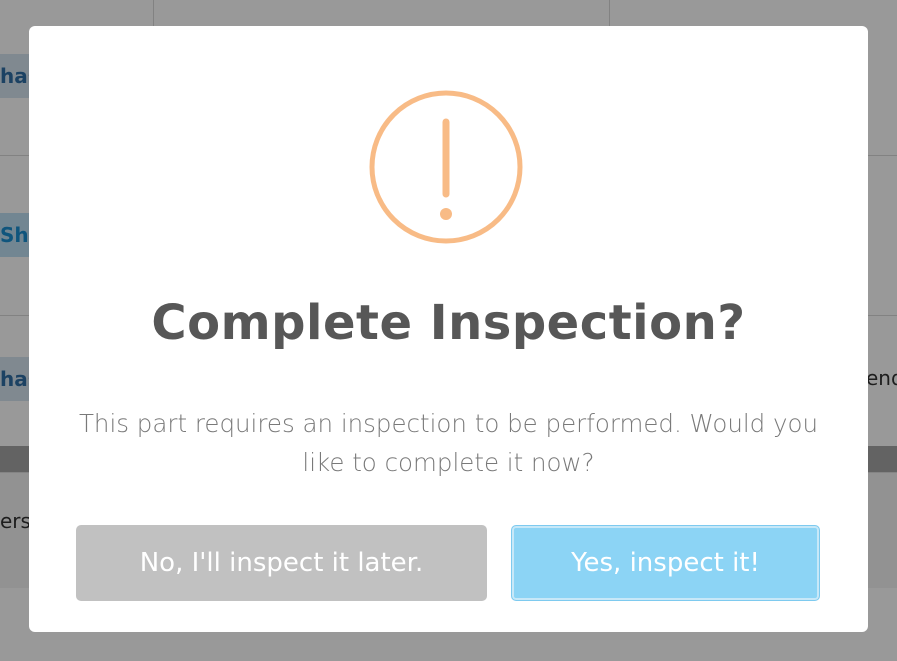 This screenshot has height=661, width=897. I want to click on confirm-button: Yes, inspect it!, so click(665, 563).